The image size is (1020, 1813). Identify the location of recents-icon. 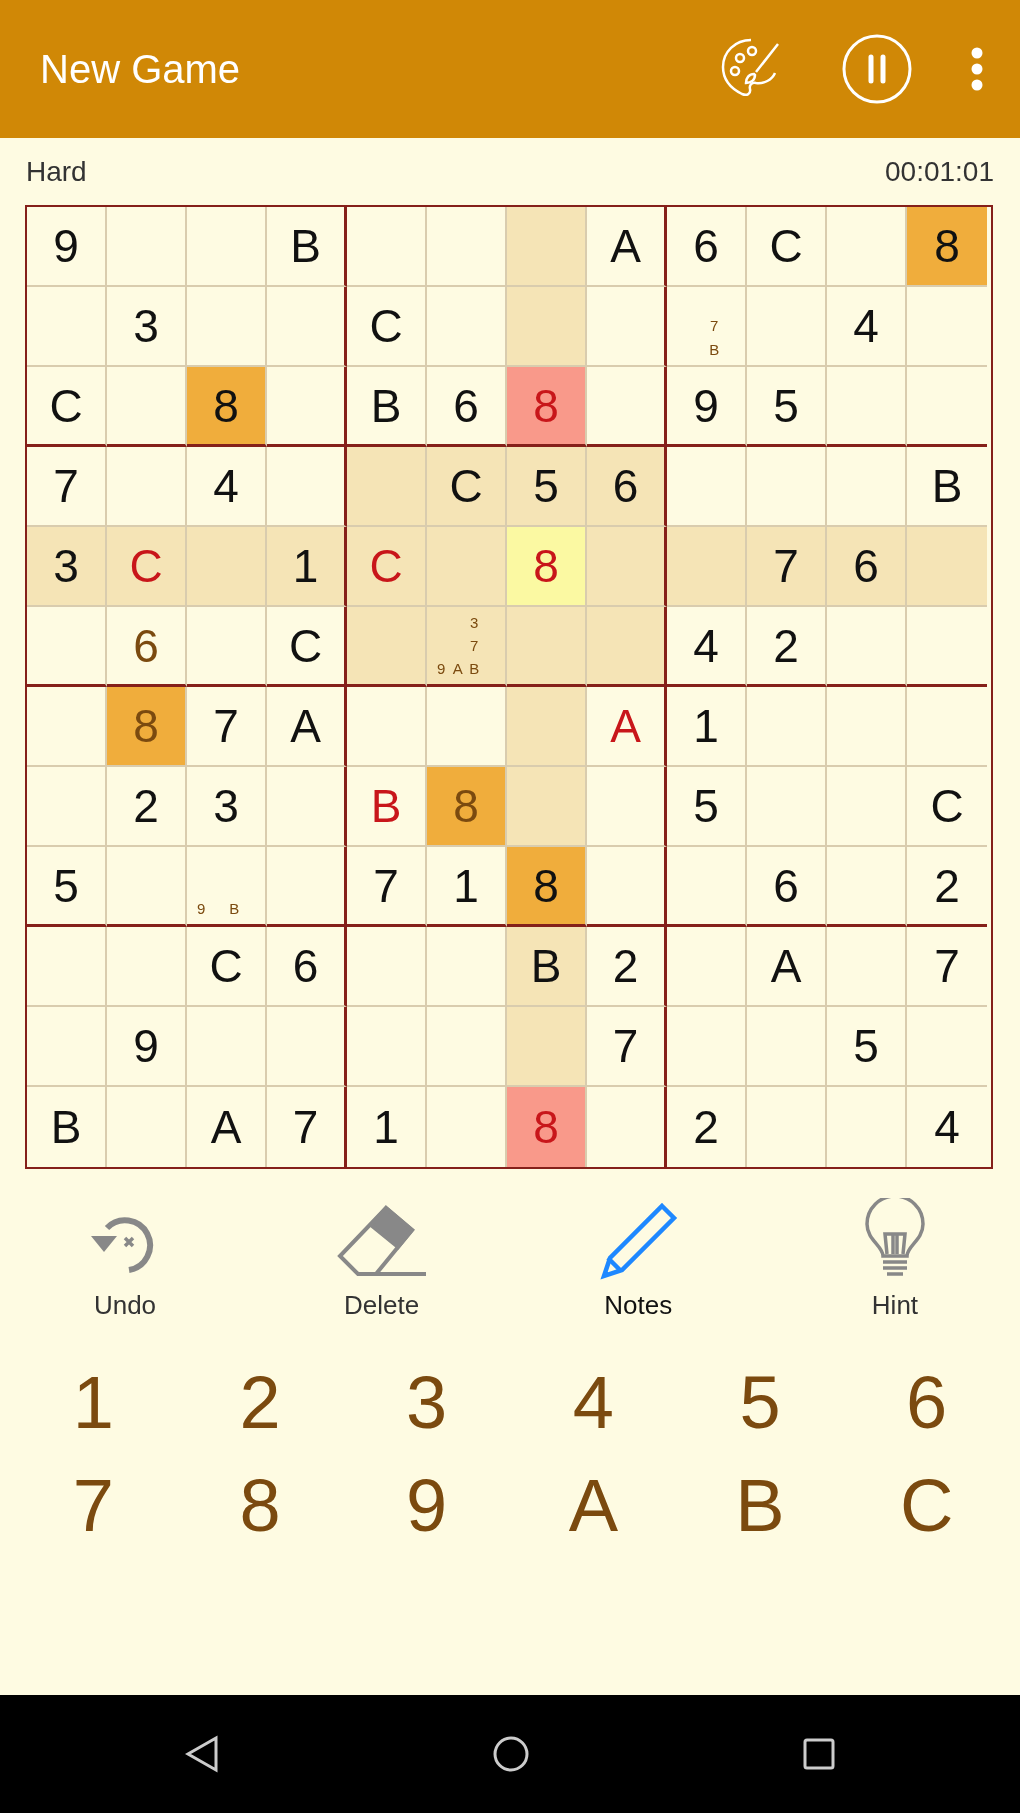
(819, 1754).